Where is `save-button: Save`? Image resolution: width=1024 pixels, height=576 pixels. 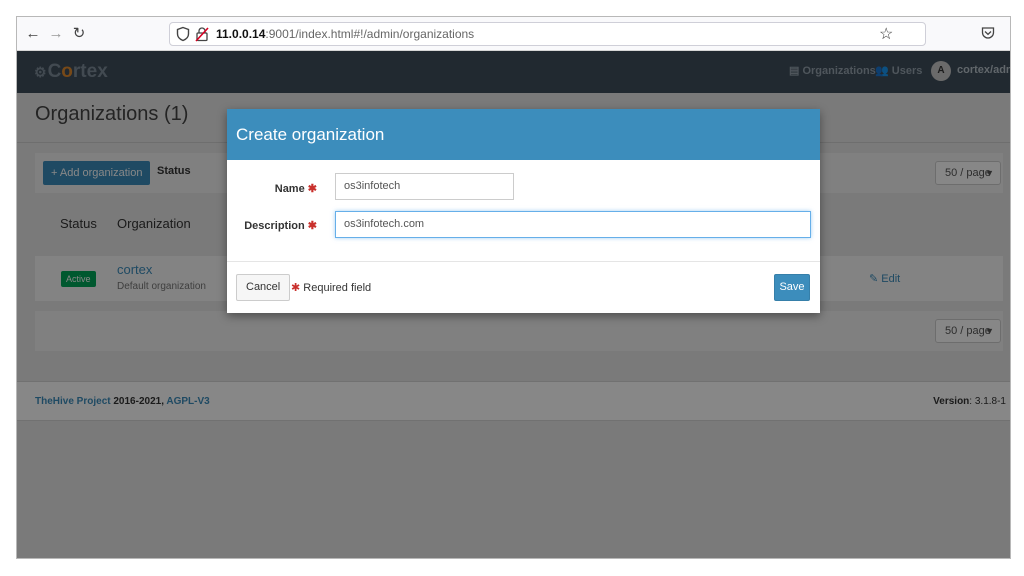
save-button: Save is located at coordinates (792, 287).